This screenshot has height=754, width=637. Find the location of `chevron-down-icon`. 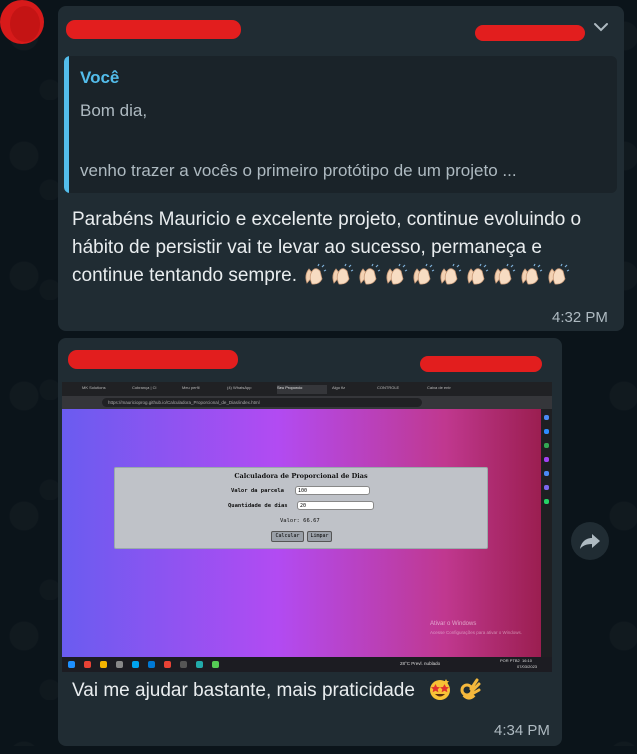

chevron-down-icon is located at coordinates (601, 27).